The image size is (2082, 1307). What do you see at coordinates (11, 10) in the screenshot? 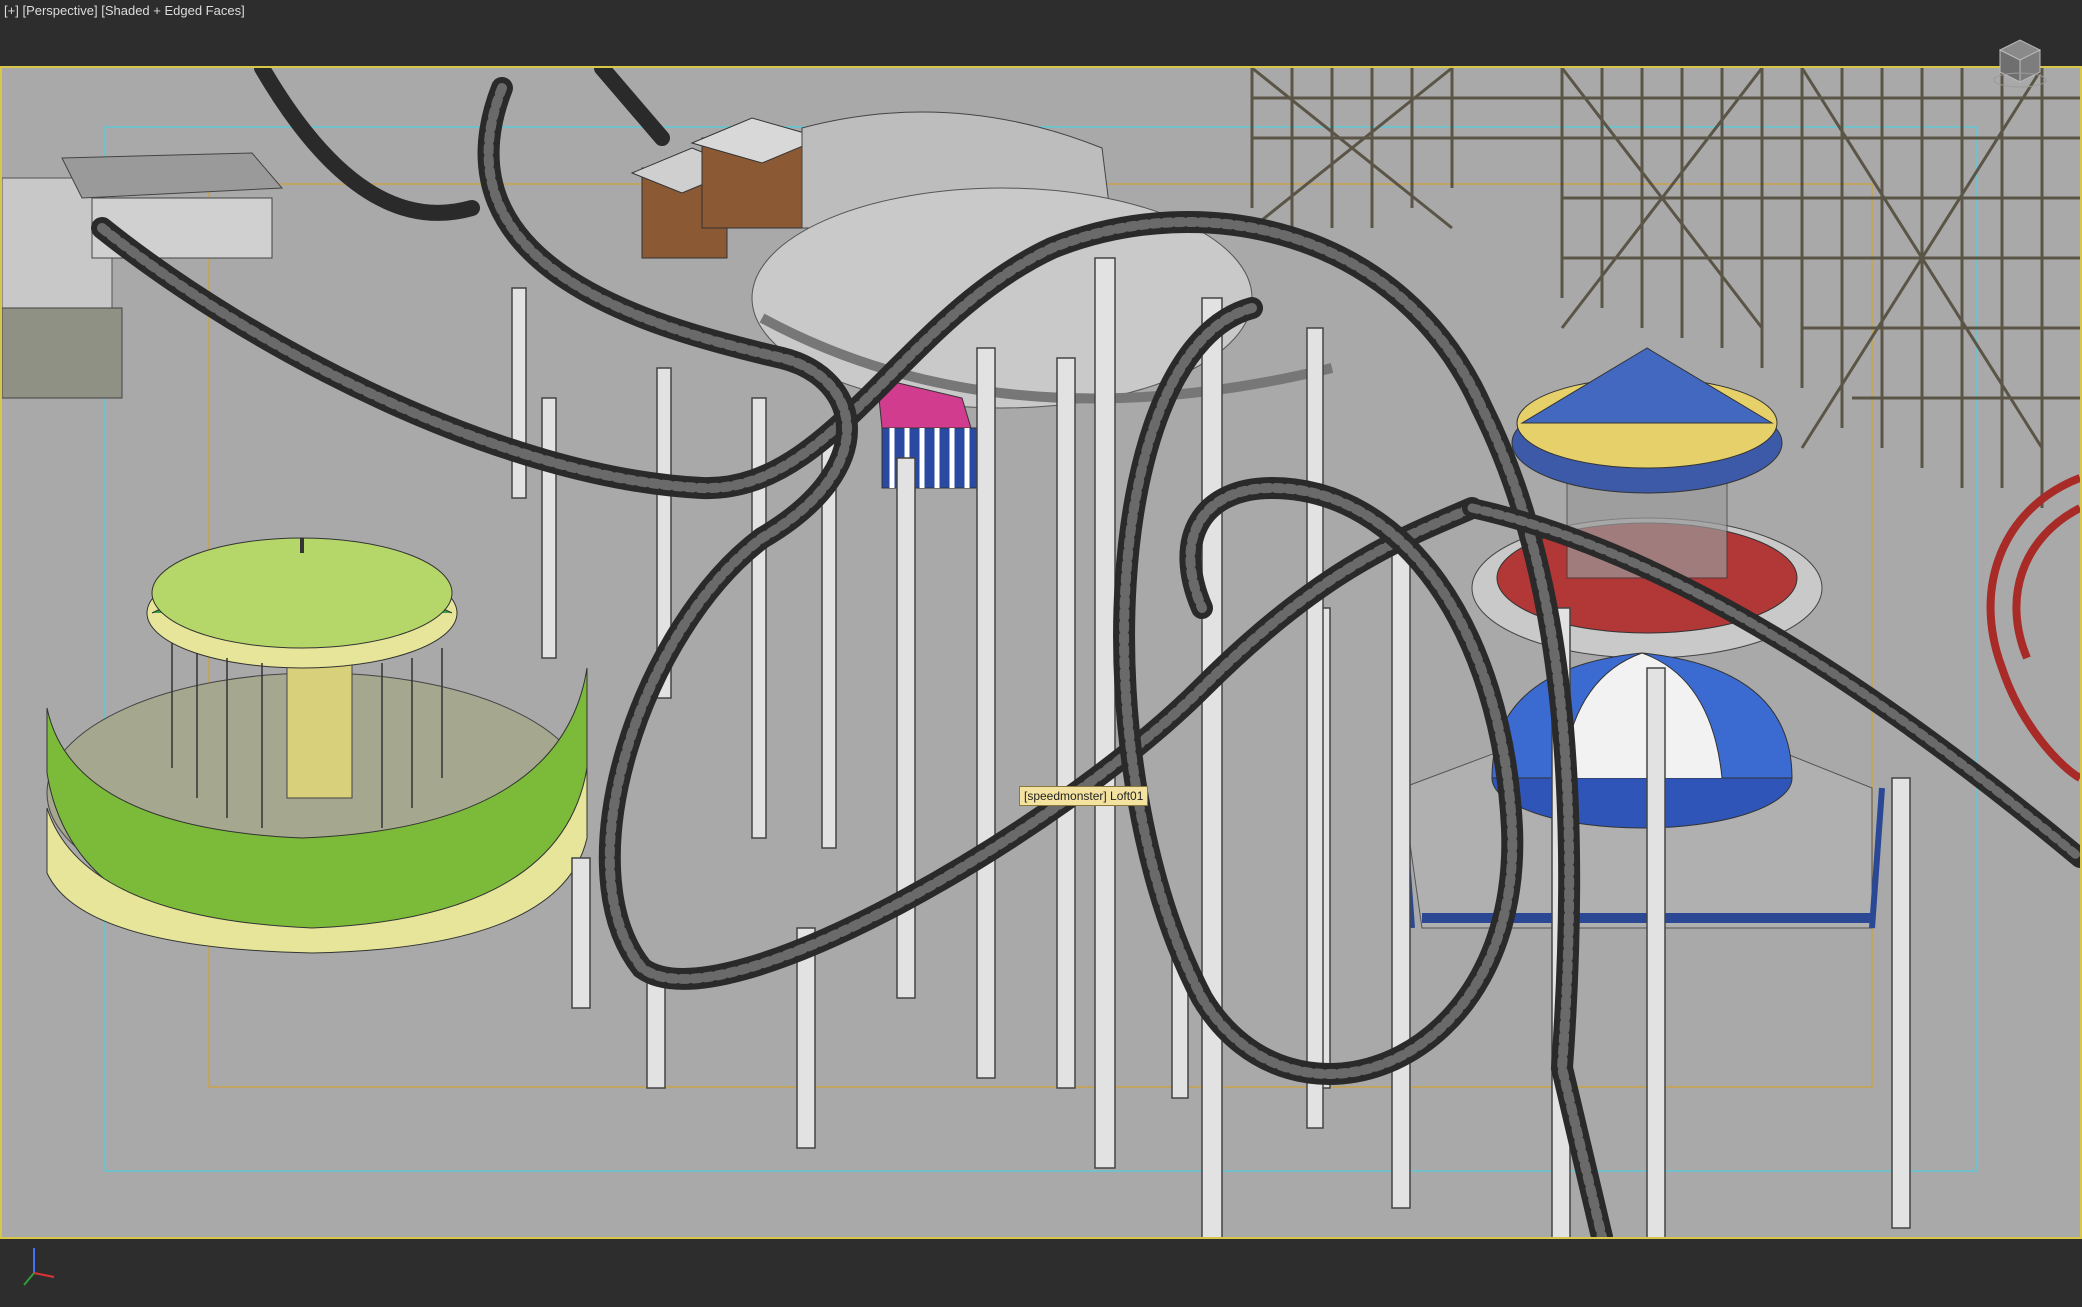
I see `viewport-general-menu: [+]` at bounding box center [11, 10].